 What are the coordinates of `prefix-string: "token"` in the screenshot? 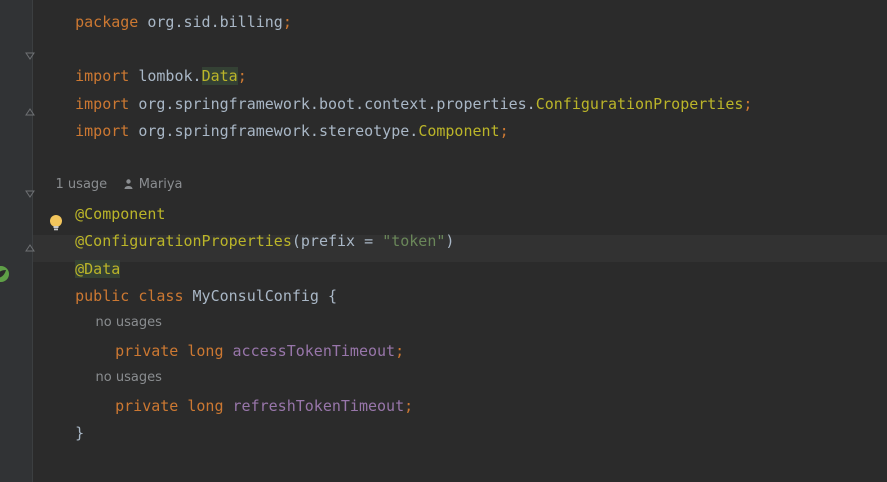 It's located at (414, 241).